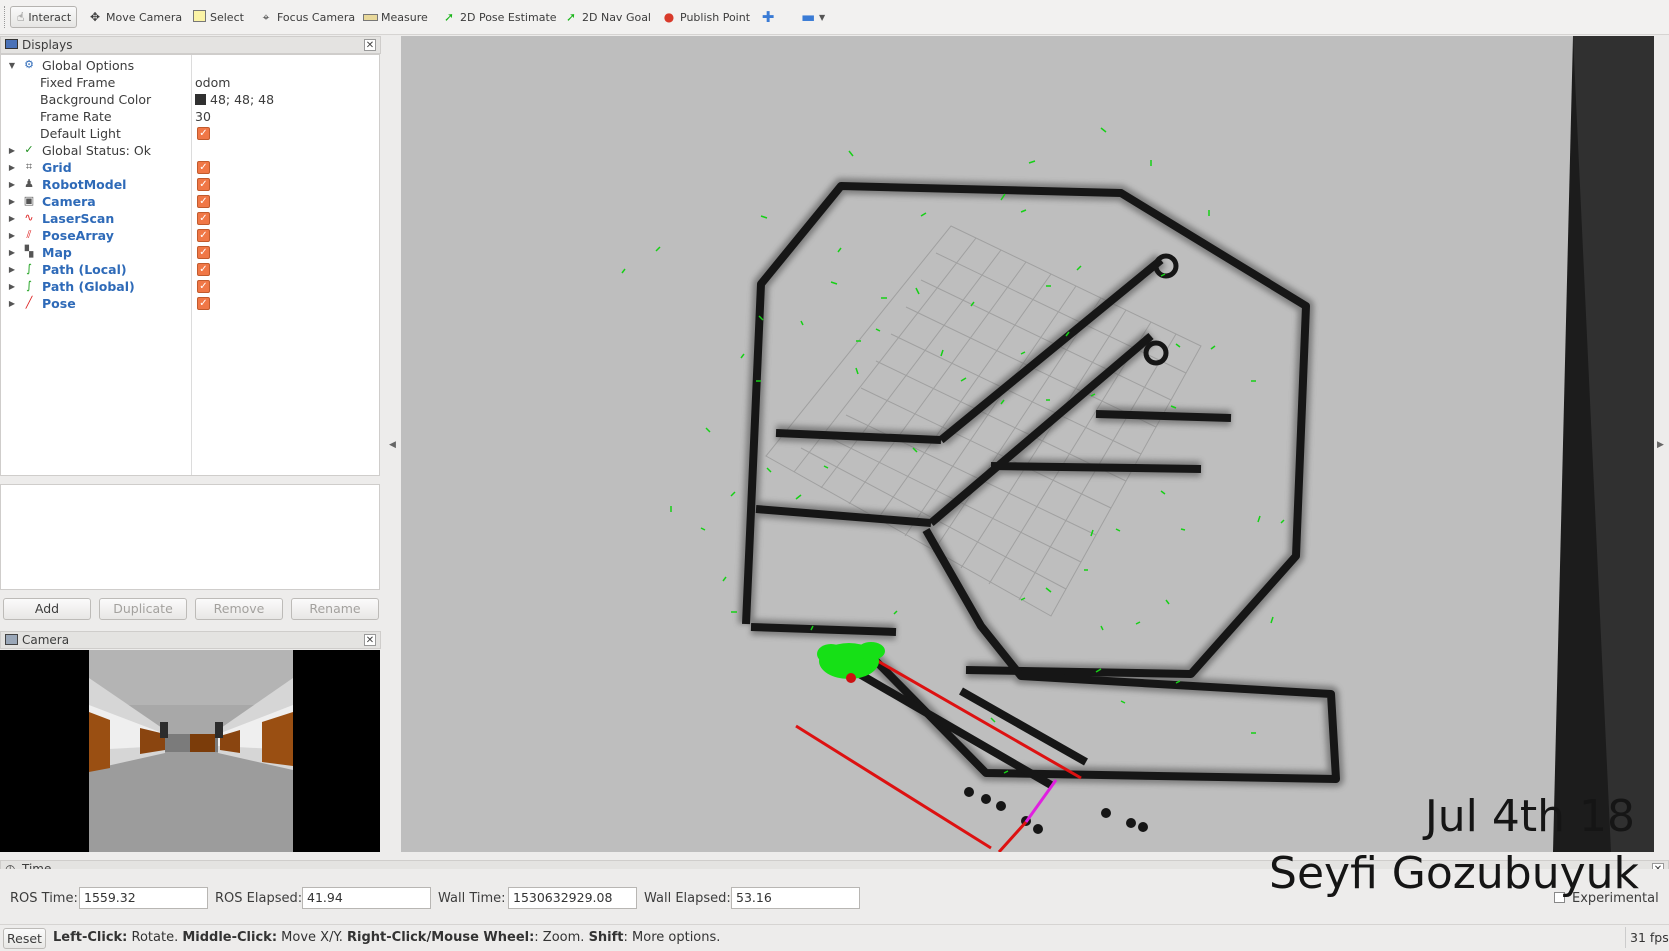 This screenshot has height=951, width=1669. What do you see at coordinates (1041, 801) in the screenshot?
I see `pose-arrow` at bounding box center [1041, 801].